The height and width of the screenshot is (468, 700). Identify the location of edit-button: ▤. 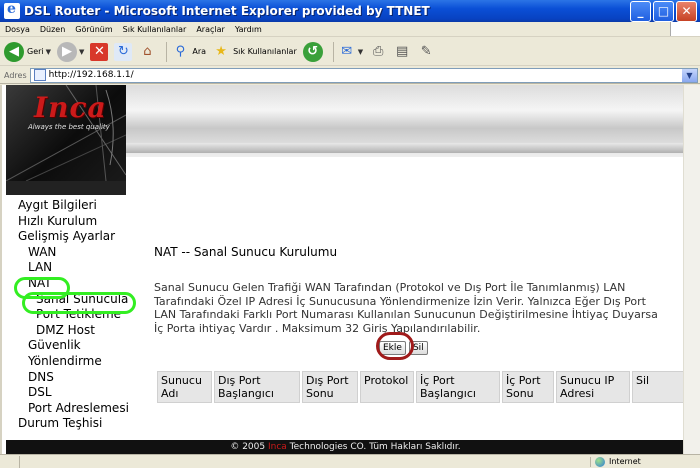
(402, 52).